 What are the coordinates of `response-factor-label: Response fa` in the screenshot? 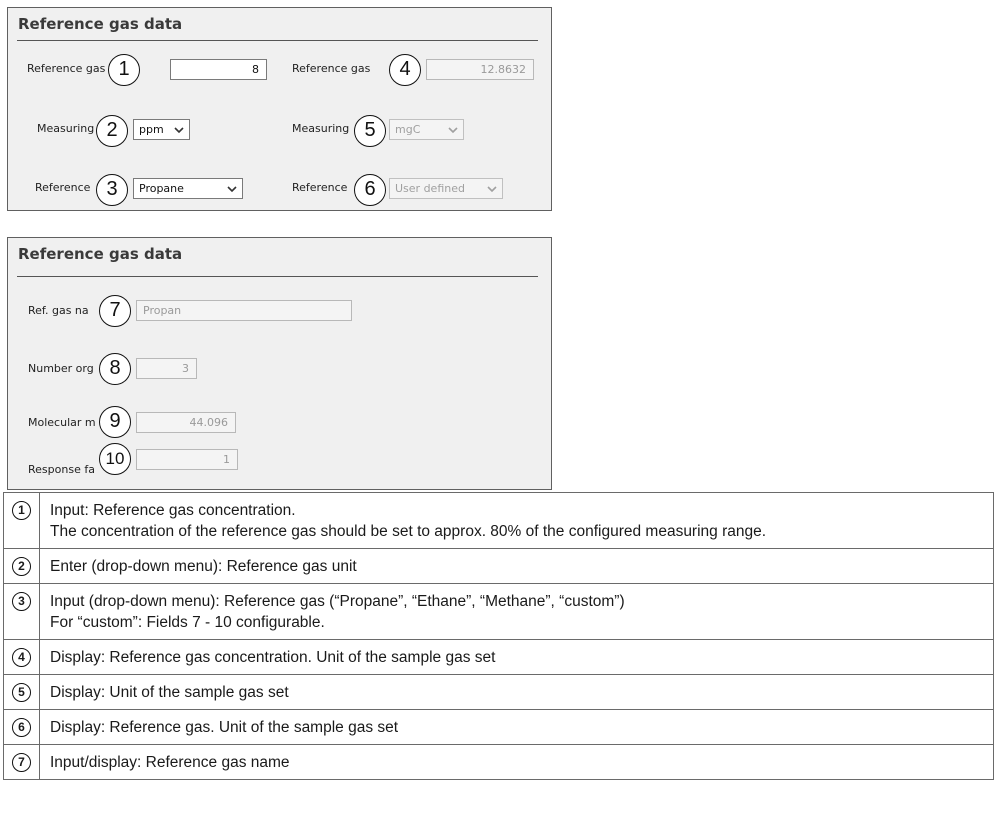 It's located at (61, 469).